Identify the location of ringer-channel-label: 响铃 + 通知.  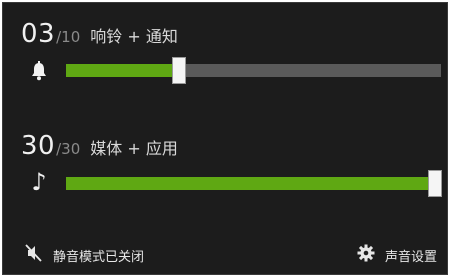
(134, 36).